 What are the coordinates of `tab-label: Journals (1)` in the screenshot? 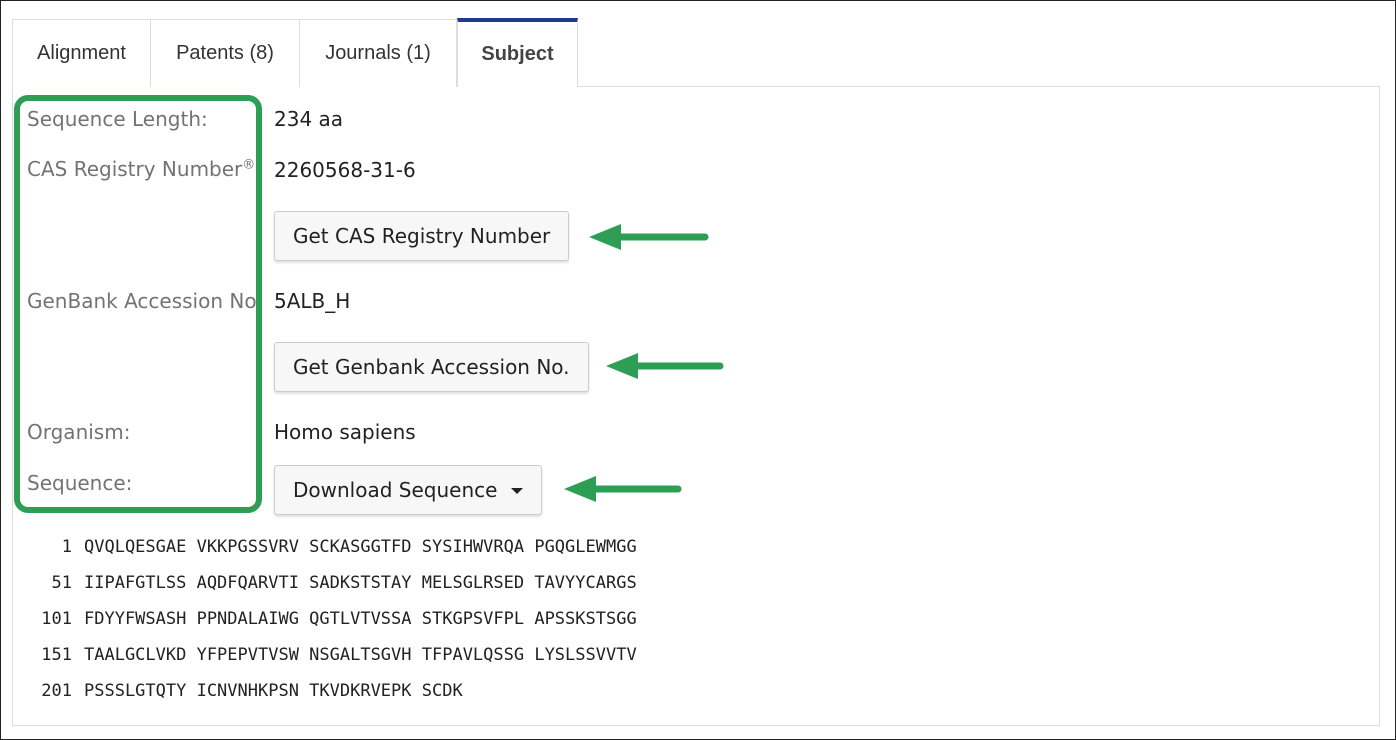 It's located at (378, 53).